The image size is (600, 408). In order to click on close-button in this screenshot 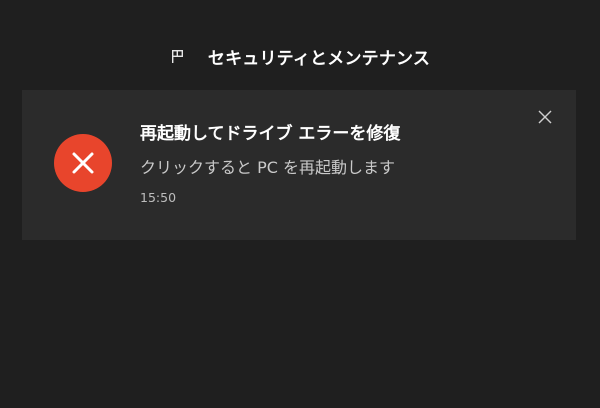, I will do `click(545, 118)`.